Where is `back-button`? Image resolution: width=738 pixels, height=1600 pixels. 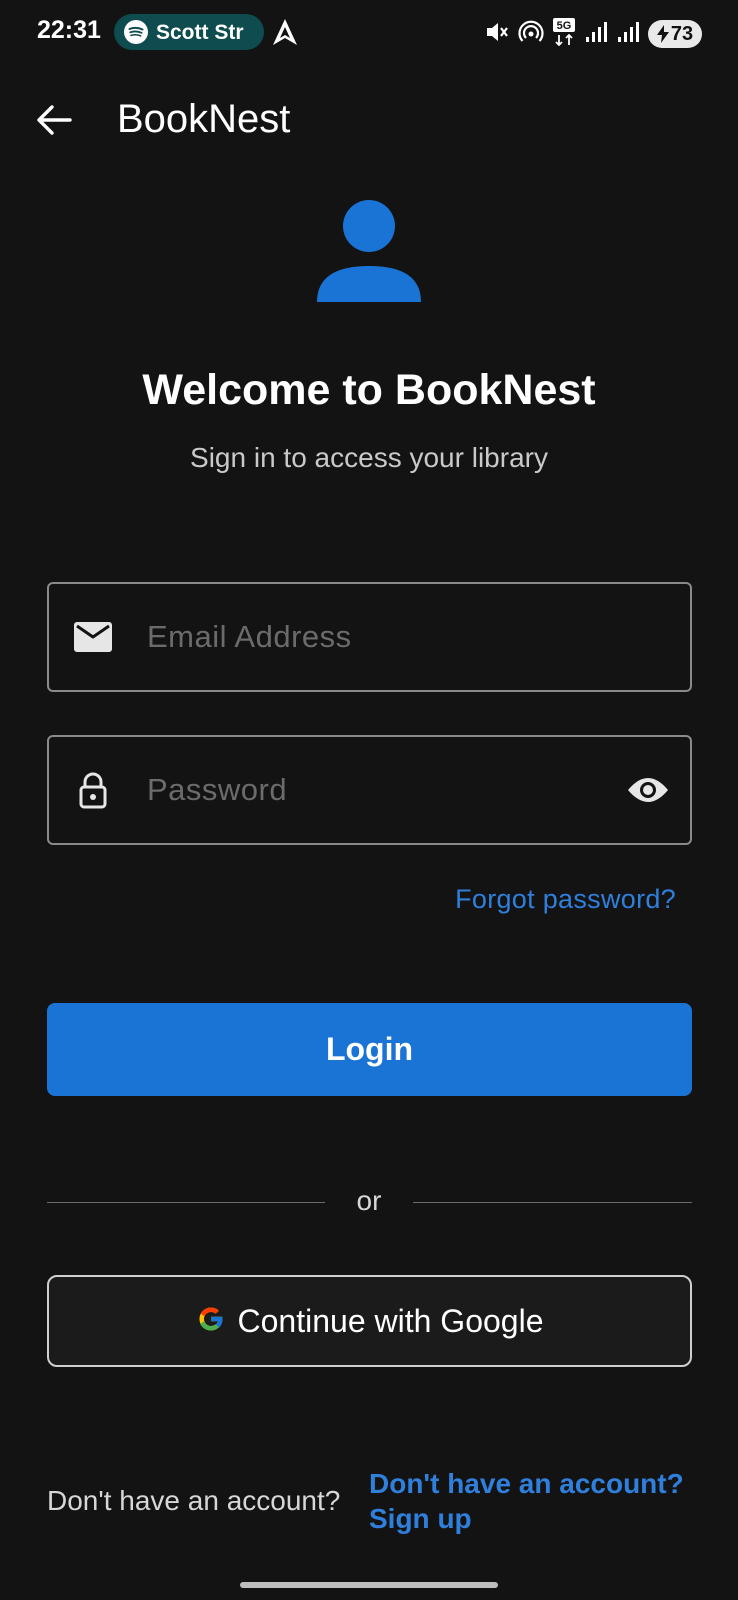
back-button is located at coordinates (54, 120).